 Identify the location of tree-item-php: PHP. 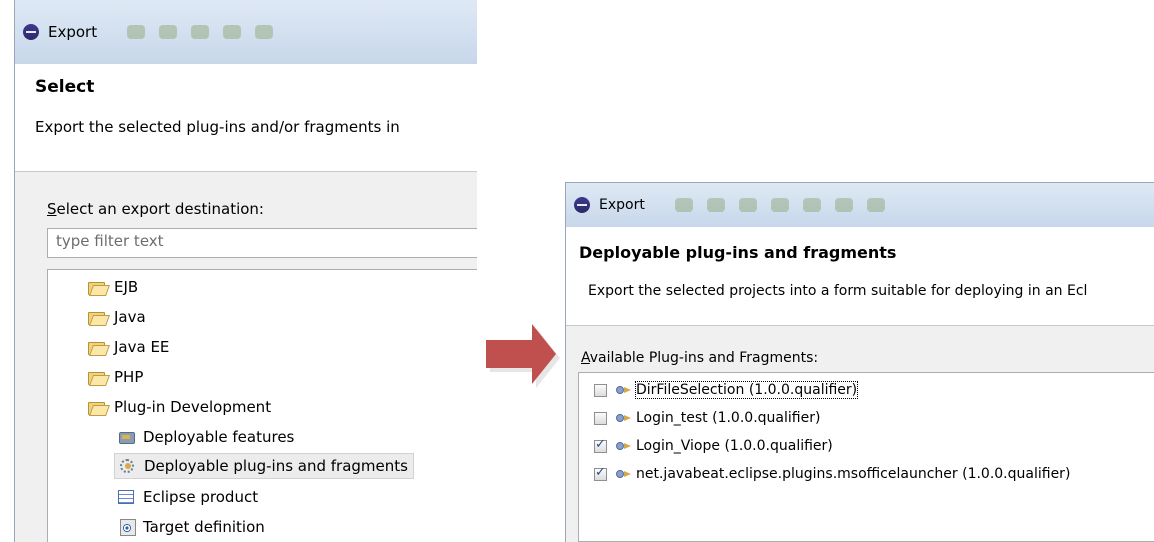
(115, 377).